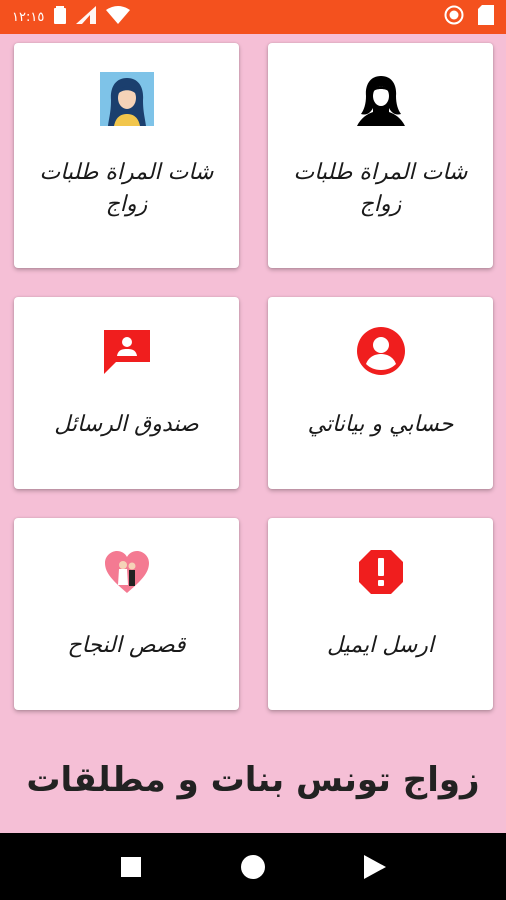 The height and width of the screenshot is (900, 506). Describe the element at coordinates (86, 17) in the screenshot. I see `signal-icon` at that location.